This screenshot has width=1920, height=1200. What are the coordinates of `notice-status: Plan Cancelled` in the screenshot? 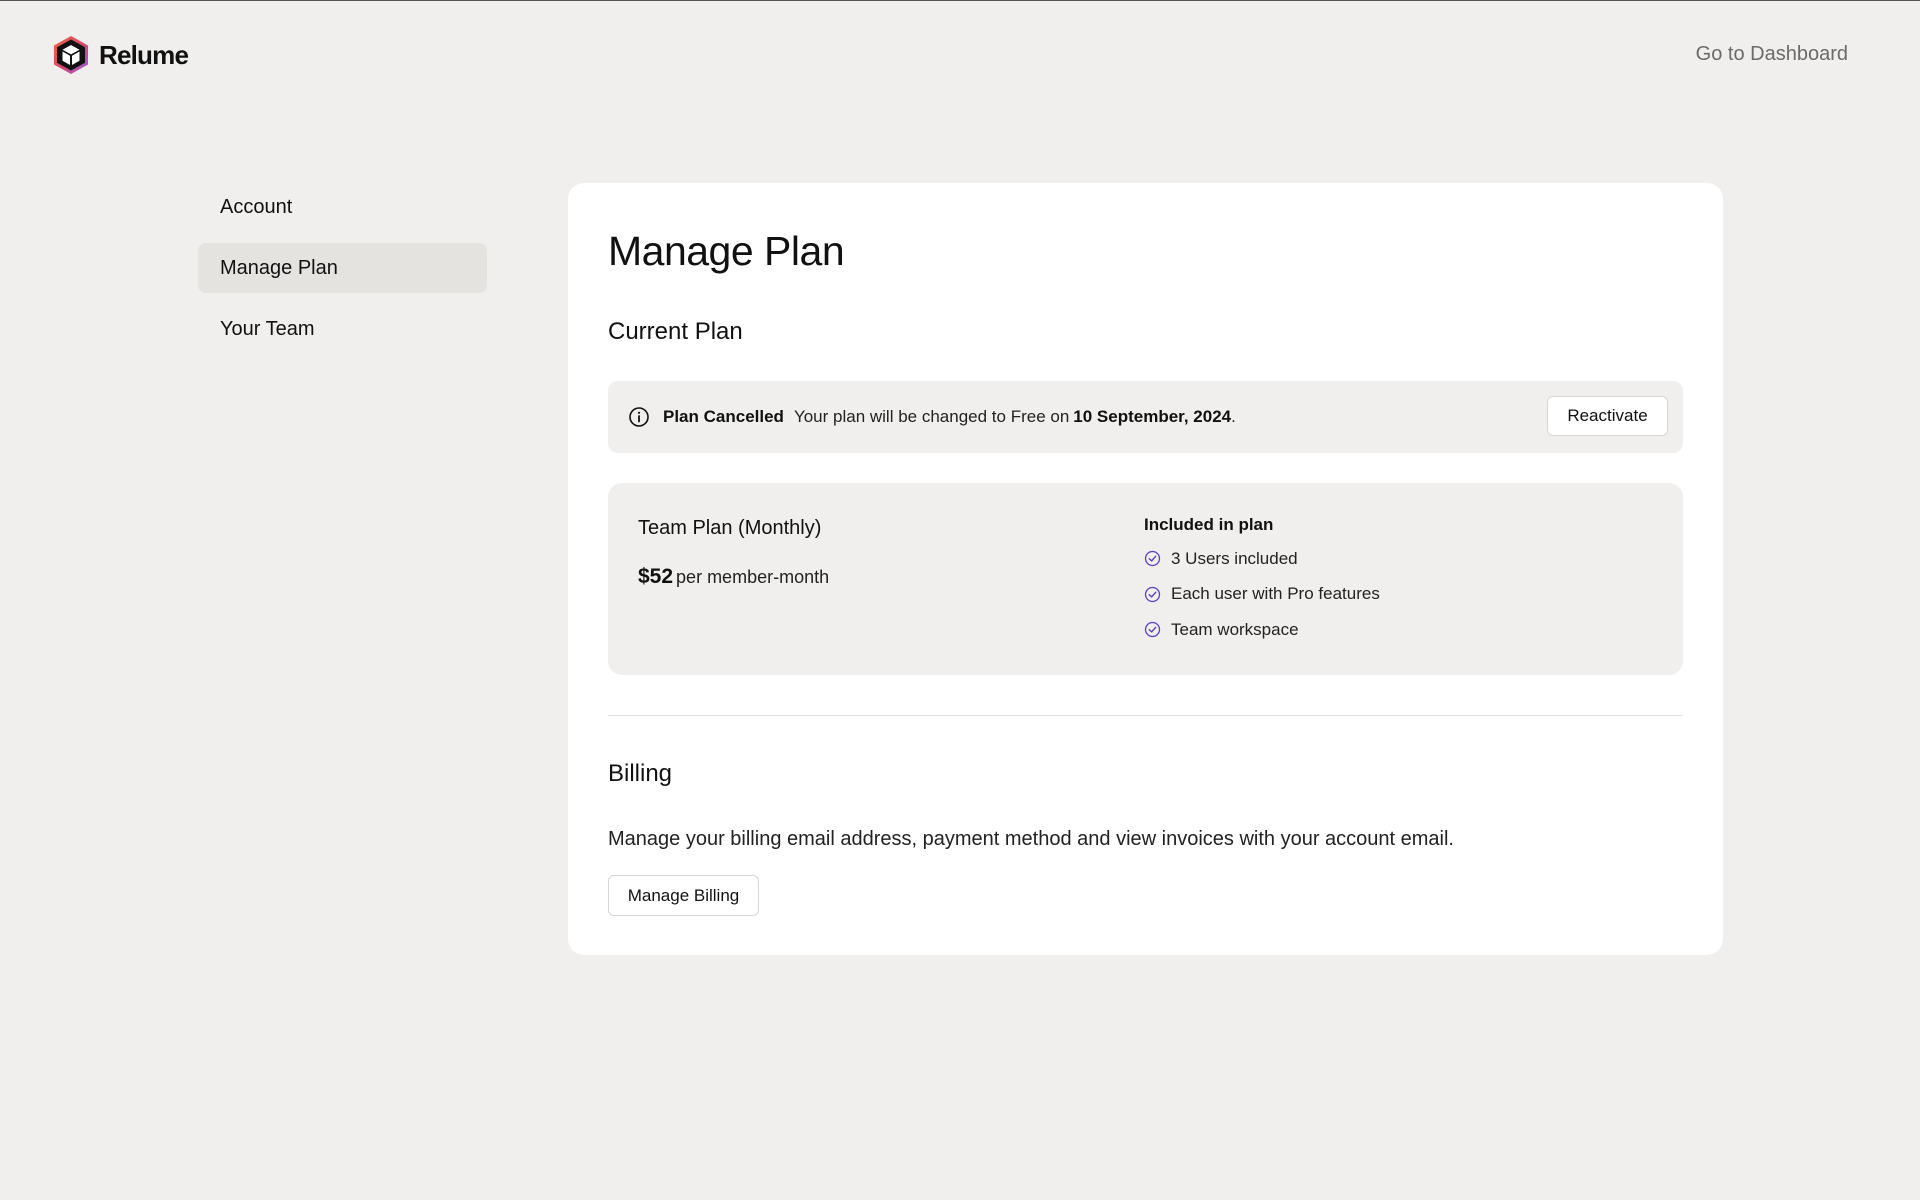 It's located at (723, 416).